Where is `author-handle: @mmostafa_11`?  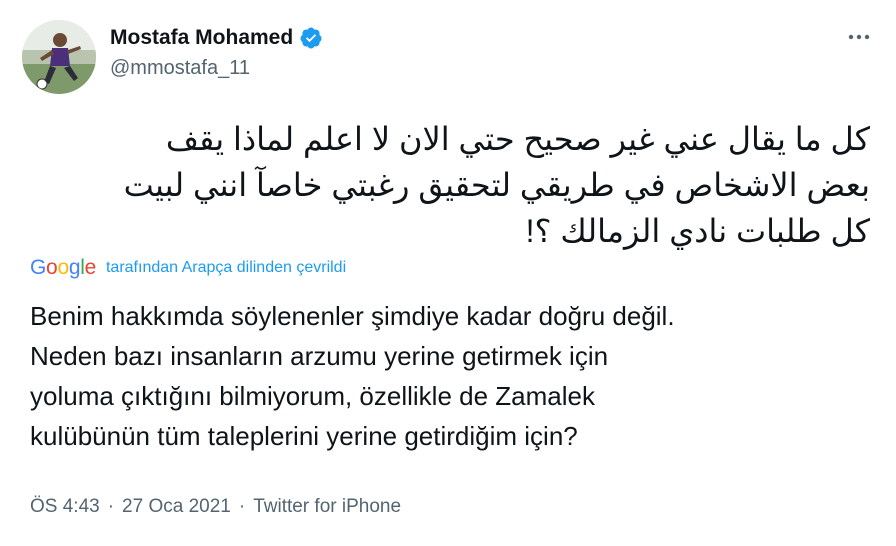
author-handle: @mmostafa_11 is located at coordinates (180, 68).